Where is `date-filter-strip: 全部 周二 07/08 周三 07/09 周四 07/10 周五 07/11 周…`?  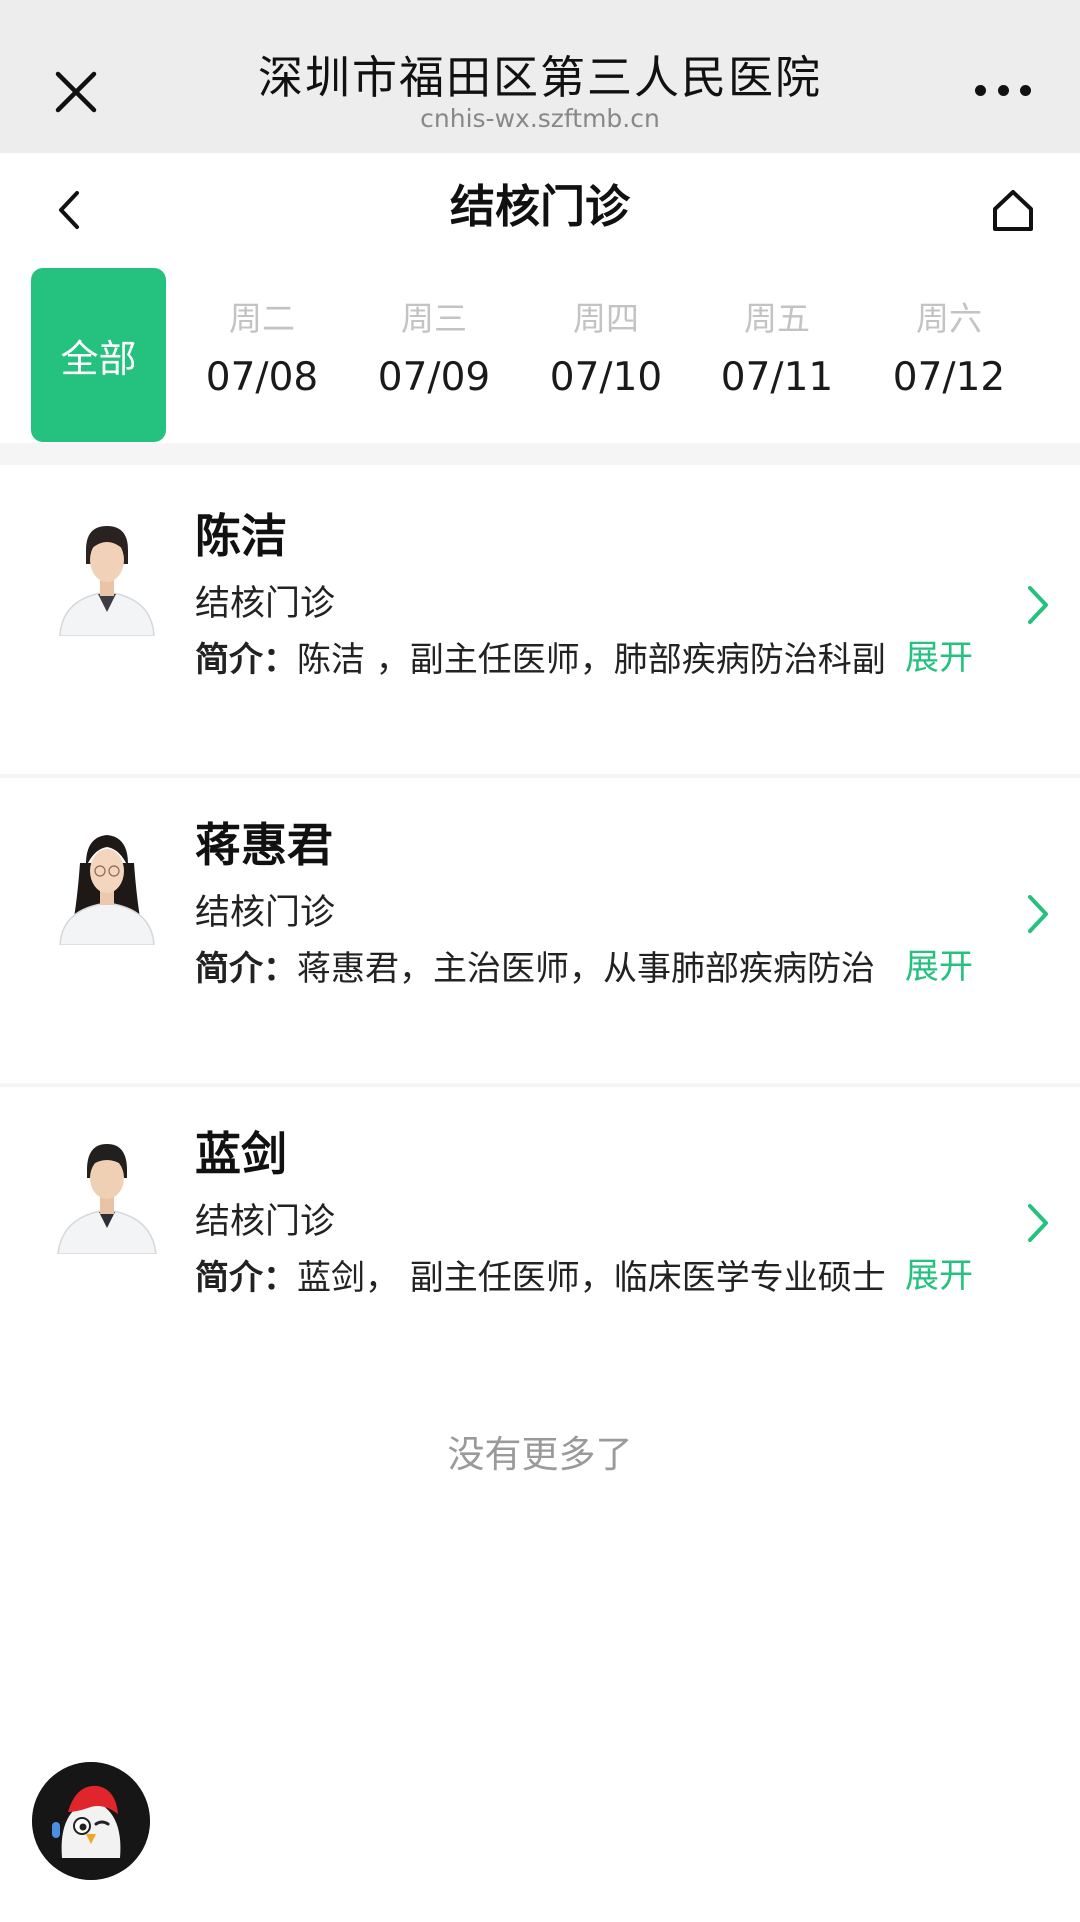
date-filter-strip: 全部 周二 07/08 周三 07/09 周四 07/10 周五 07/11 周… is located at coordinates (540, 354).